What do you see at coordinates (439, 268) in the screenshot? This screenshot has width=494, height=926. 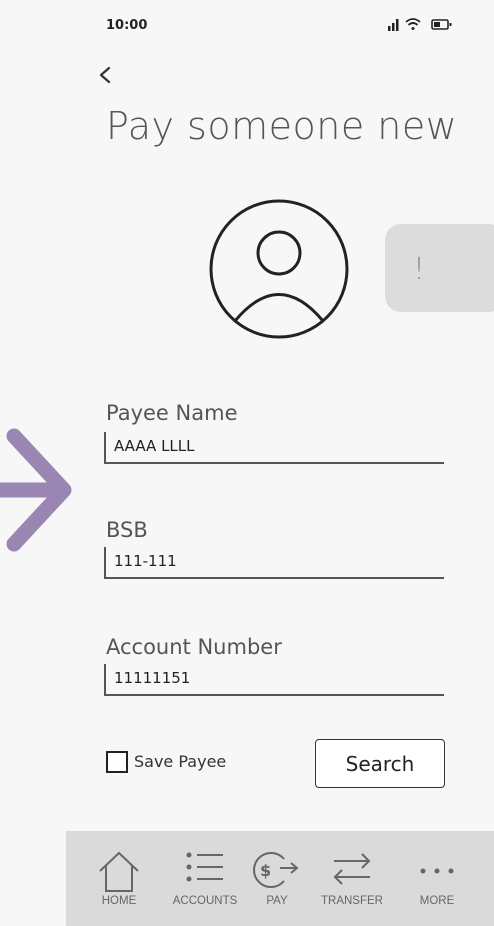 I see `alert-tab: !` at bounding box center [439, 268].